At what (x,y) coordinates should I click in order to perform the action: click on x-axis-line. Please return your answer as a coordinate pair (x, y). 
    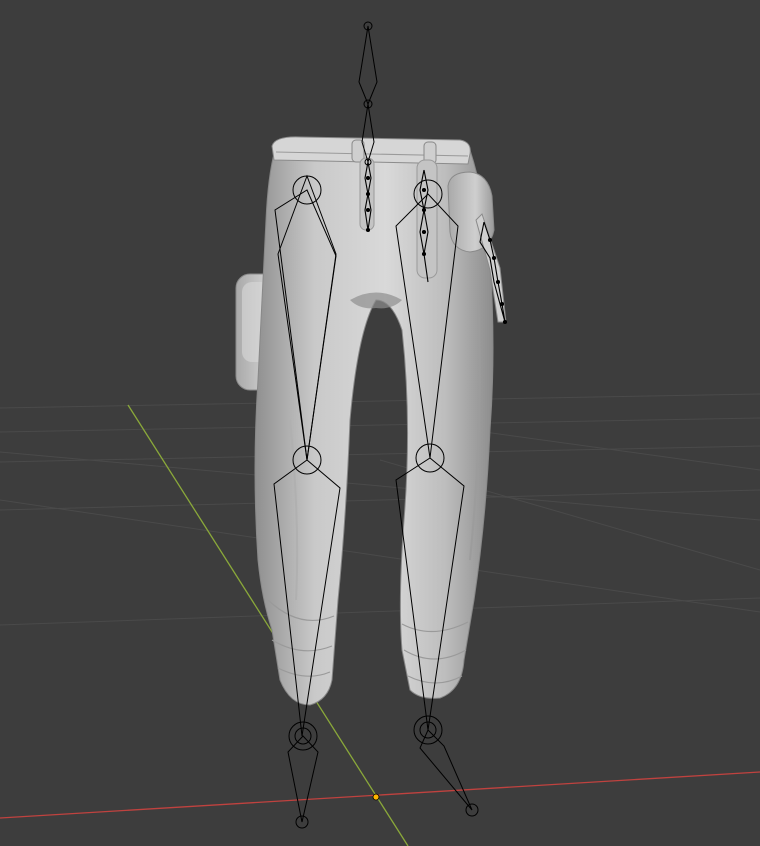
    Looking at the image, I should click on (380, 795).